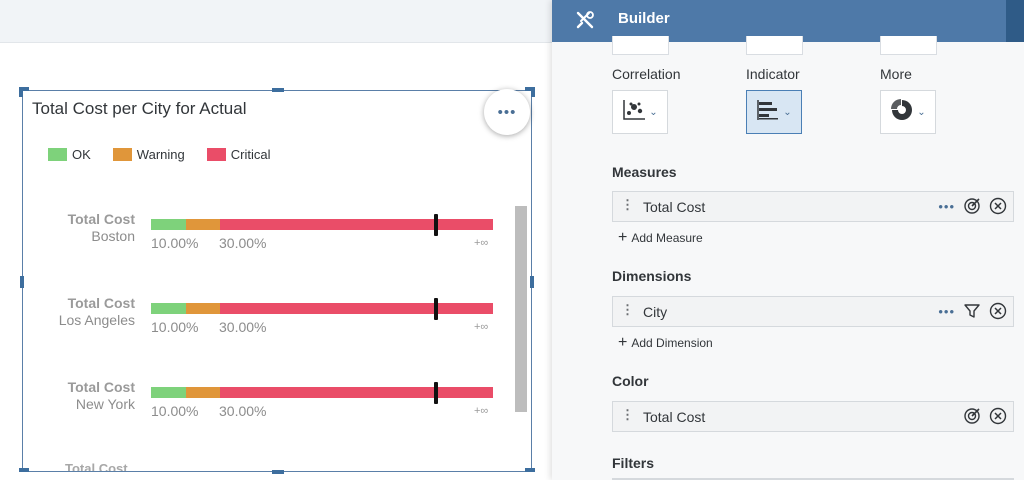 Image resolution: width=1024 pixels, height=480 pixels. What do you see at coordinates (623, 342) in the screenshot?
I see `plus-icon: +` at bounding box center [623, 342].